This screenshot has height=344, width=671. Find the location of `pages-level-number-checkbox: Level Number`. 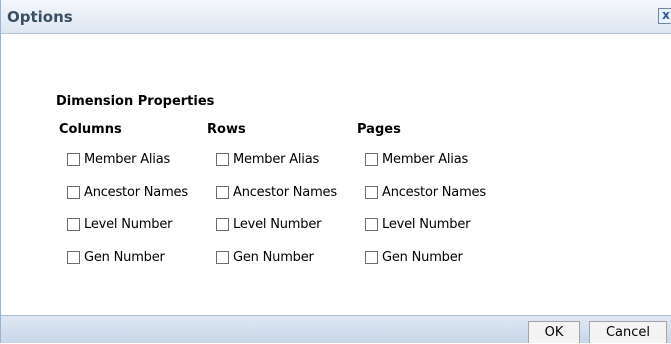

pages-level-number-checkbox: Level Number is located at coordinates (417, 224).